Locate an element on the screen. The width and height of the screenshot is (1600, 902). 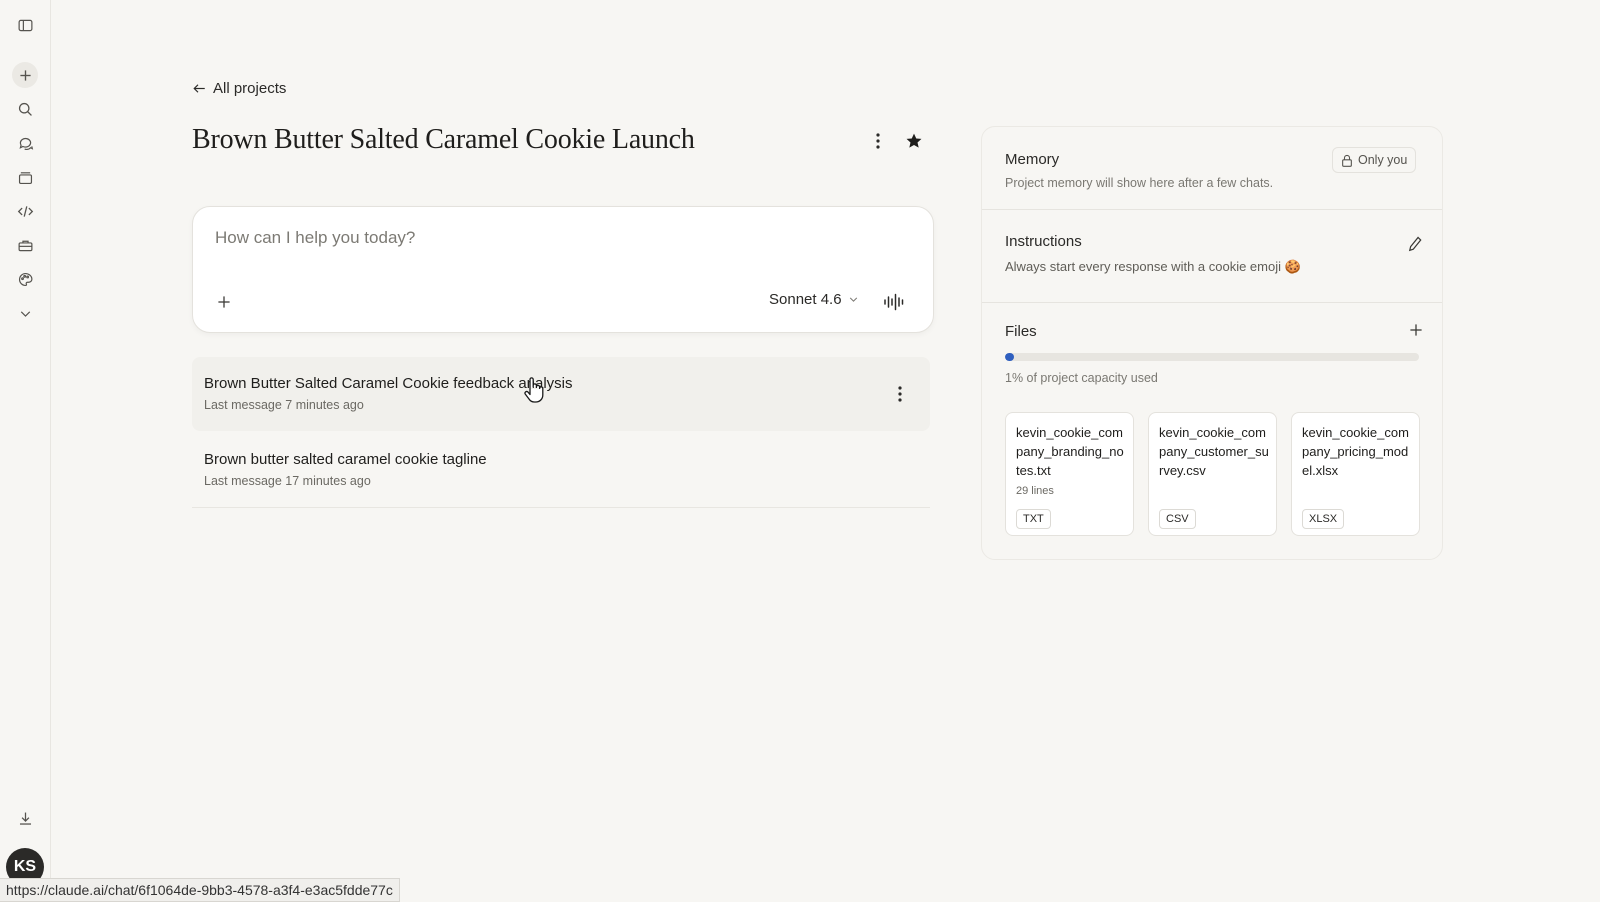
edit-instructions-button is located at coordinates (1415, 244).